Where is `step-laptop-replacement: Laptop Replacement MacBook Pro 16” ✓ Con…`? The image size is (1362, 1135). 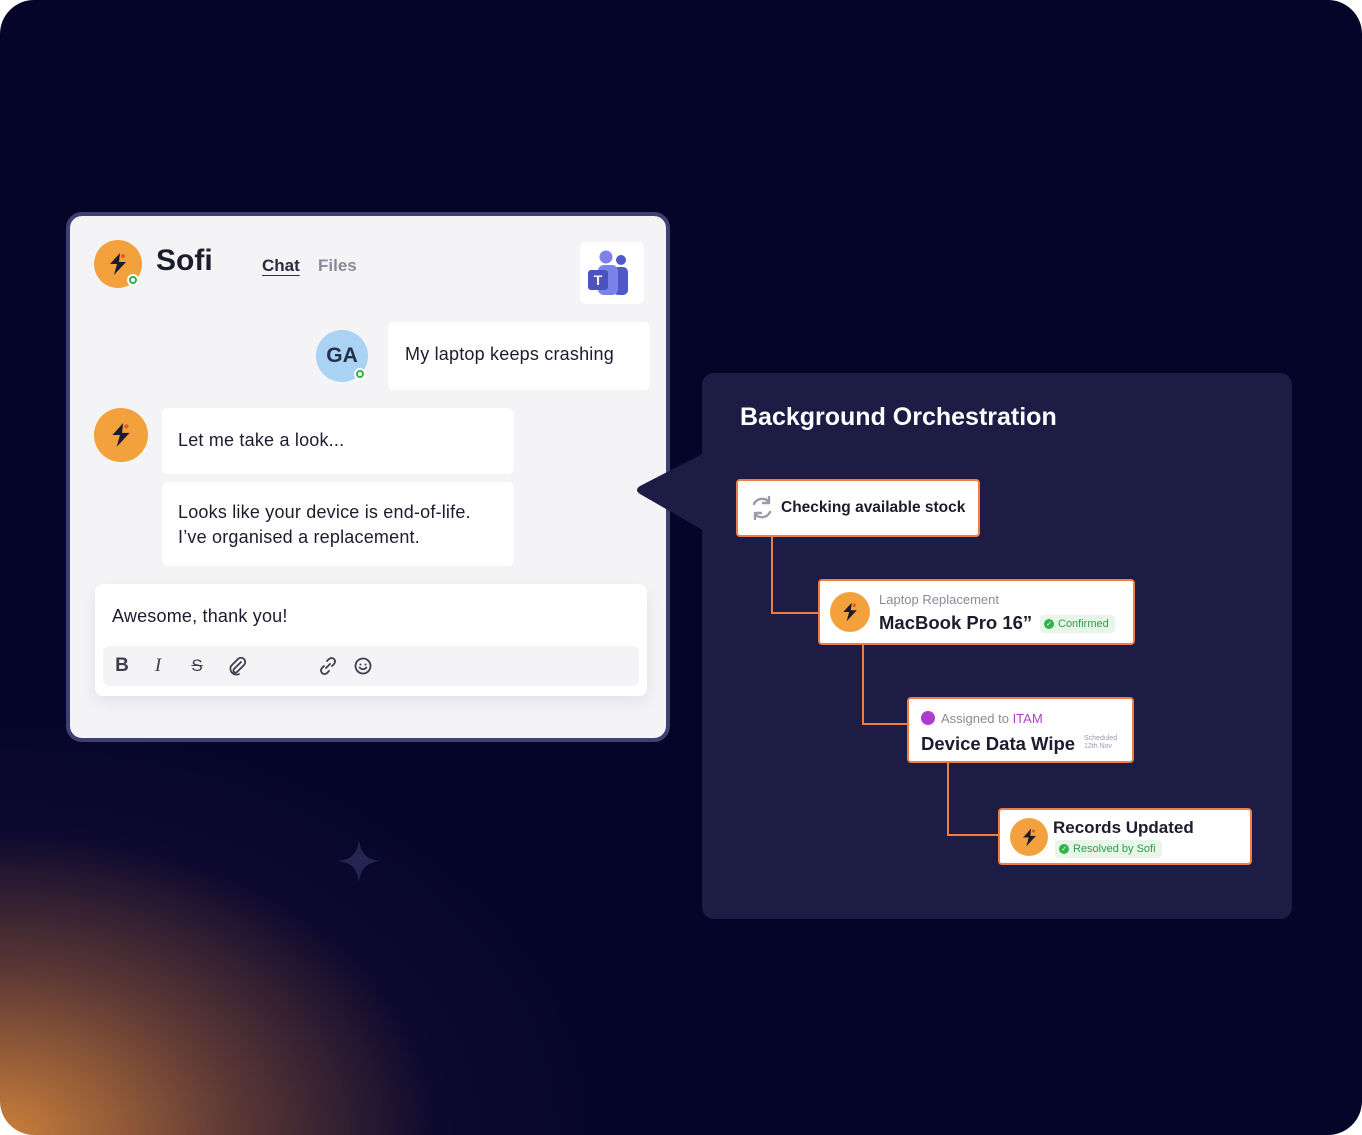
step-laptop-replacement: Laptop Replacement MacBook Pro 16” ✓ Con… is located at coordinates (976, 612).